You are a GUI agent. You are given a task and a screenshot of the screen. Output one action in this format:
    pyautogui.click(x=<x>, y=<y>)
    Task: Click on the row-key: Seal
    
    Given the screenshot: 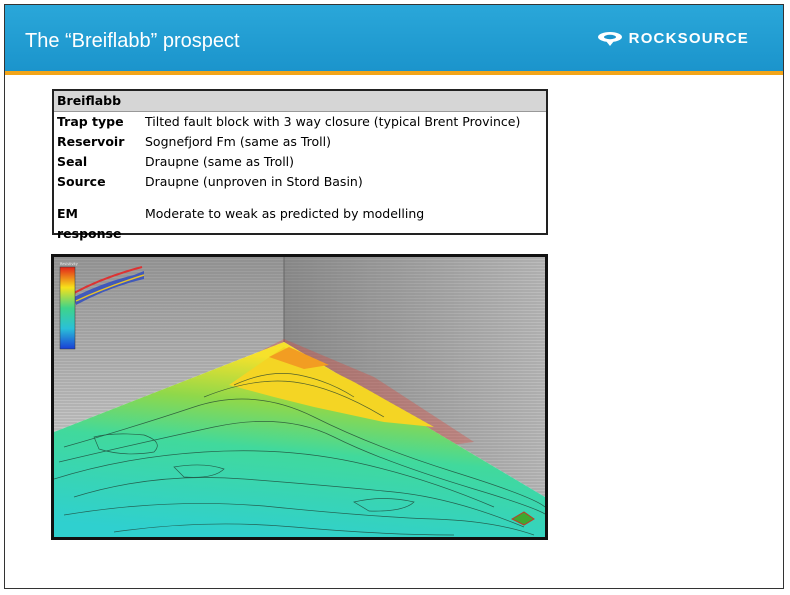 What is the action you would take?
    pyautogui.click(x=72, y=161)
    